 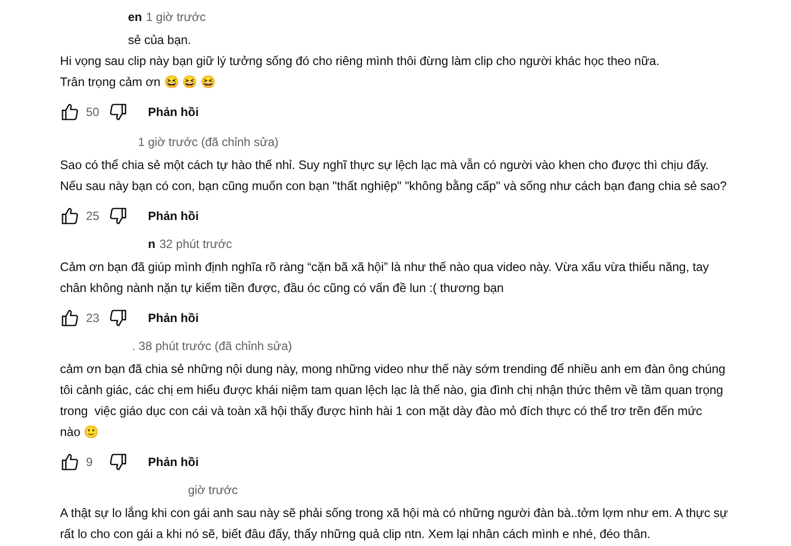 What do you see at coordinates (356, 534) in the screenshot?
I see `comment-text: rất lo cho con gái a khi nó sẽ, biết đâu đấy, thấy những quả clip ntn. Xem lại nhân cách mình e nhé, đéo thân.` at bounding box center [356, 534].